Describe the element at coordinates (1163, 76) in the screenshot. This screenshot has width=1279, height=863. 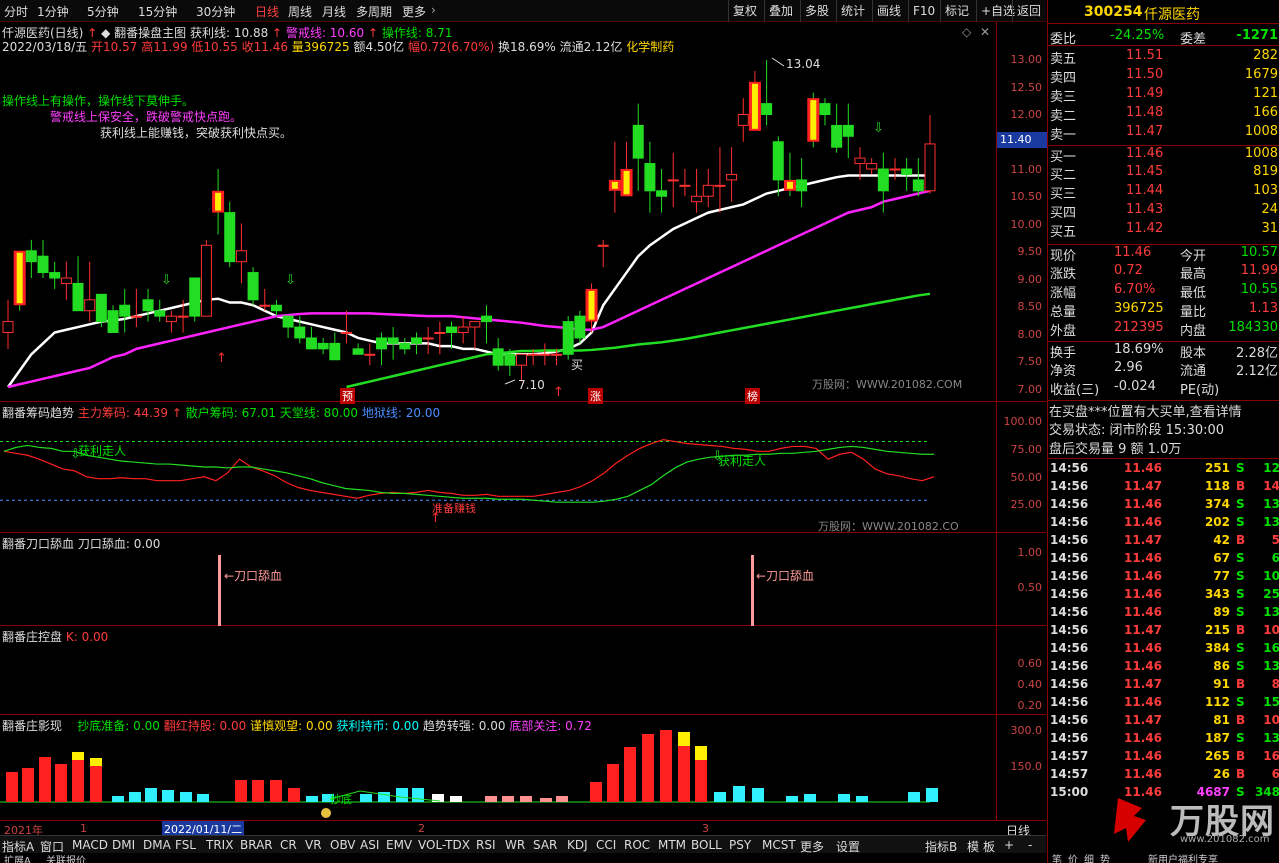
I see `ask-row: 卖四 11.50 1679` at that location.